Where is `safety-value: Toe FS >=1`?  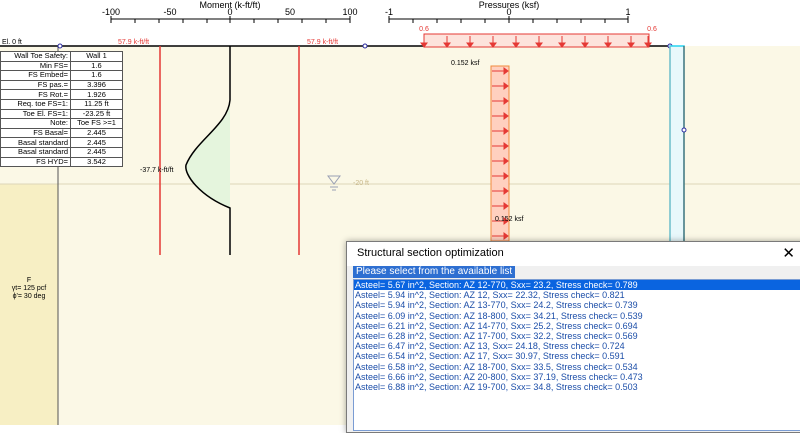 safety-value: Toe FS >=1 is located at coordinates (96, 123).